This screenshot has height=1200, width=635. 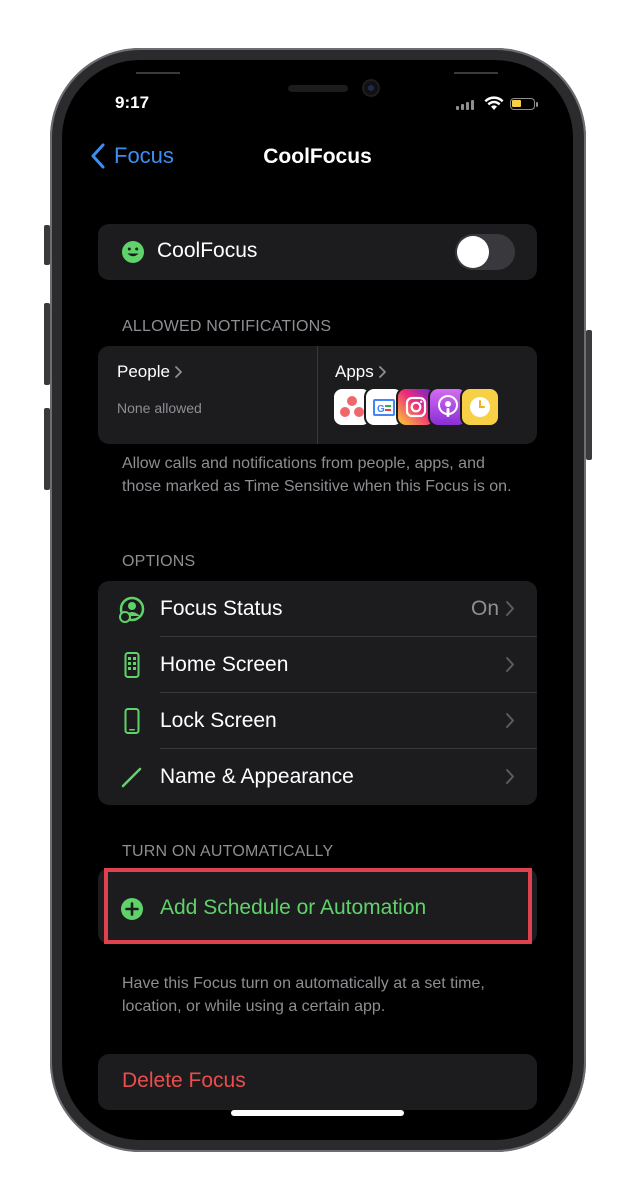 I want to click on allowed-notifications-header: ALLOWED NOTIFICATIONS, so click(x=227, y=326).